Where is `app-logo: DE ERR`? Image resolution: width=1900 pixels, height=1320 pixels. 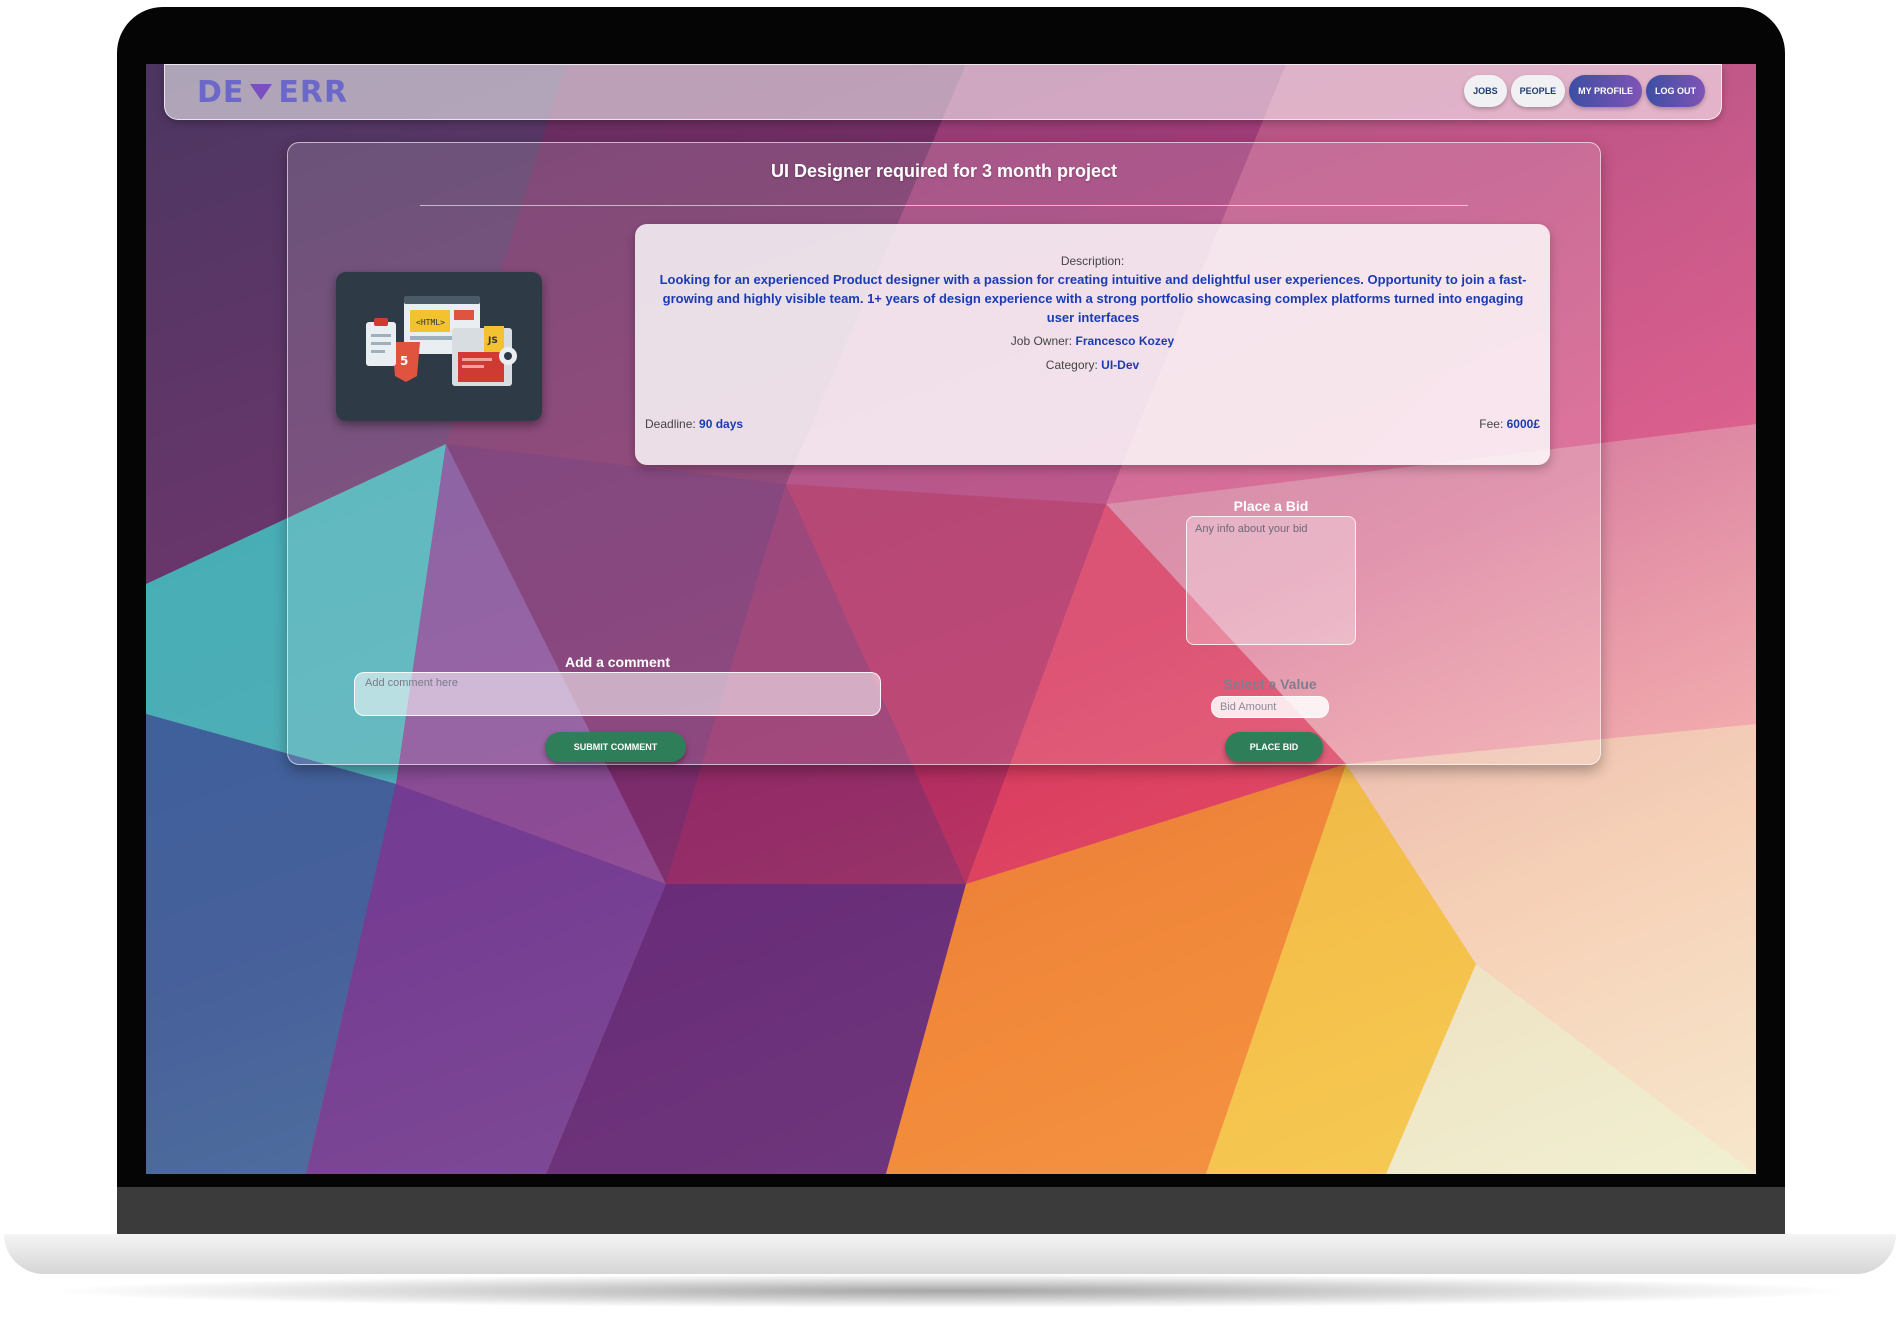 app-logo: DE ERR is located at coordinates (272, 92).